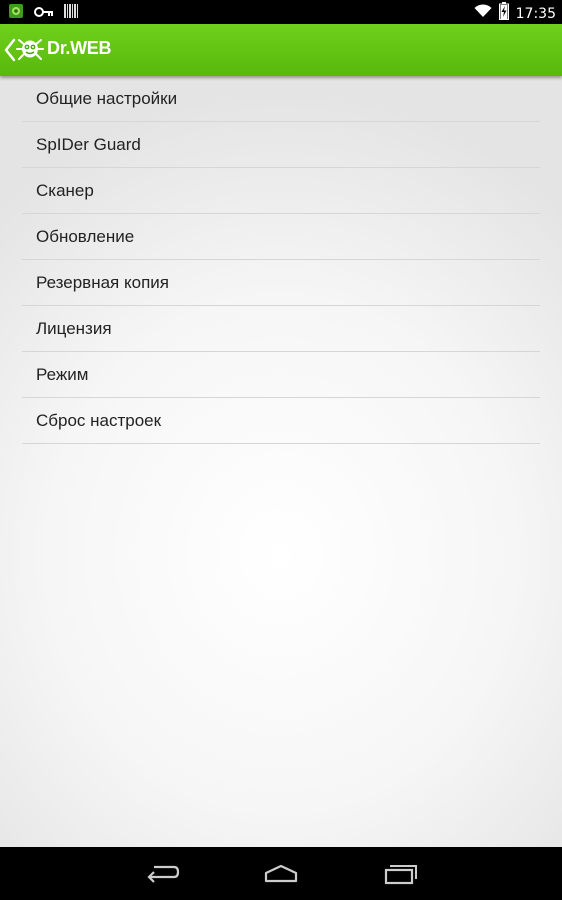 The height and width of the screenshot is (900, 562). What do you see at coordinates (281, 145) in the screenshot?
I see `settings-item-spider-guard: SpIDer Guard` at bounding box center [281, 145].